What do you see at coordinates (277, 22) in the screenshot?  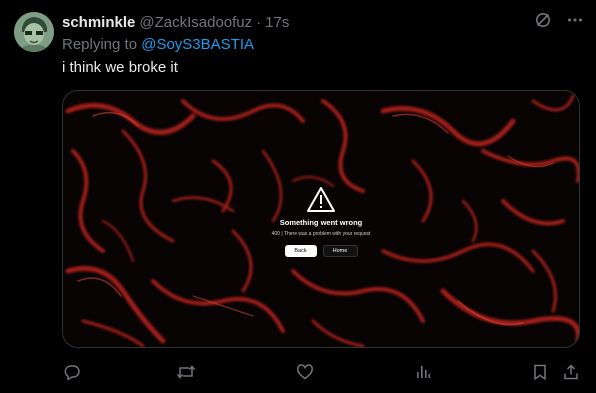 I see `timestamp: 17s` at bounding box center [277, 22].